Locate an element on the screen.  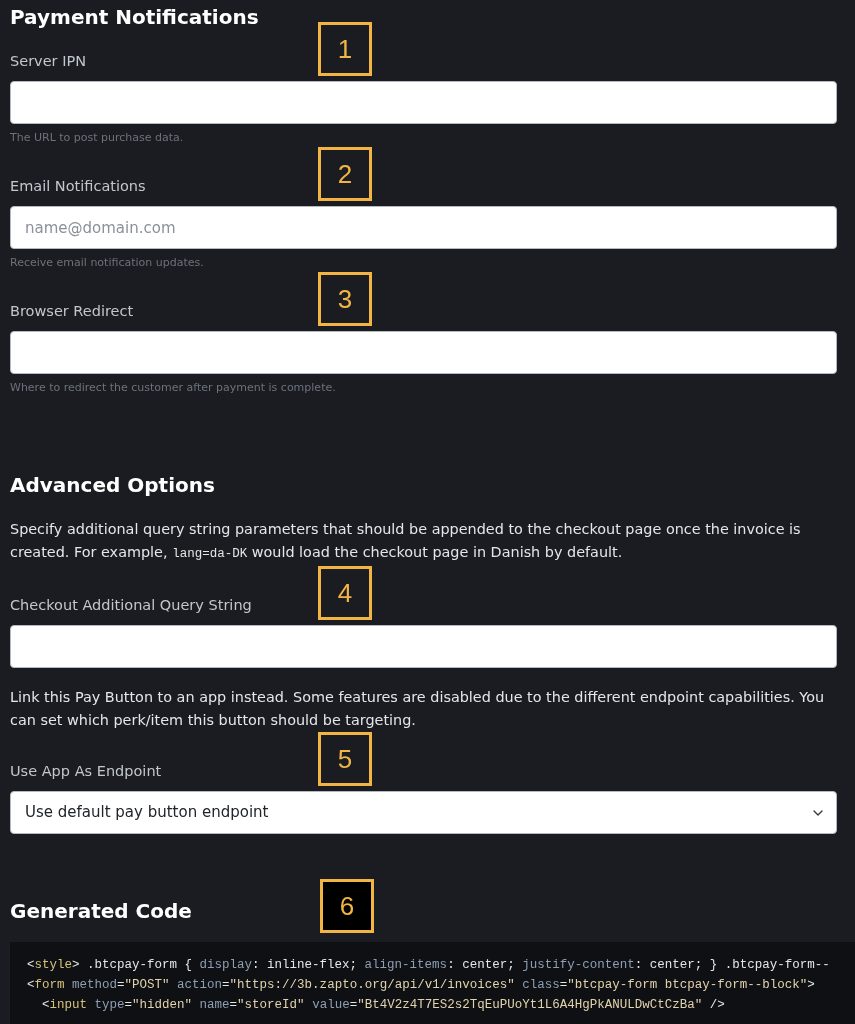
field-label: Use App As Endpoint is located at coordinates (86, 771).